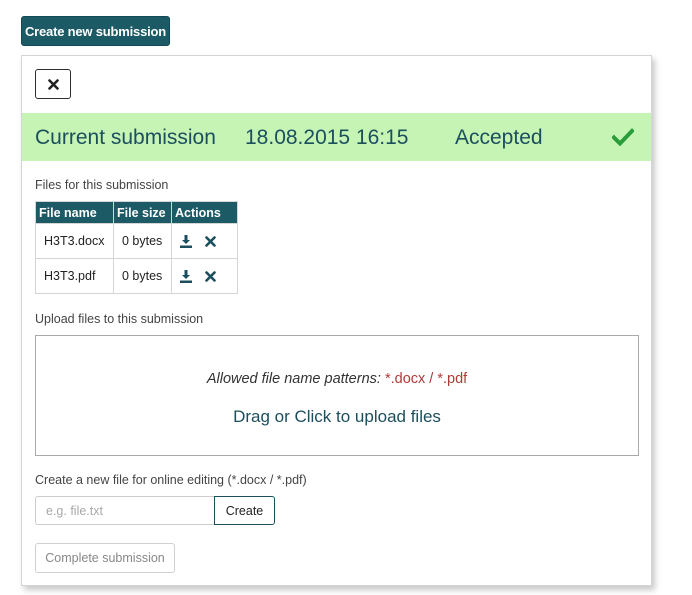 The height and width of the screenshot is (595, 692). Describe the element at coordinates (337, 416) in the screenshot. I see `dropzone-prompt: Drag or Click to upload files` at that location.